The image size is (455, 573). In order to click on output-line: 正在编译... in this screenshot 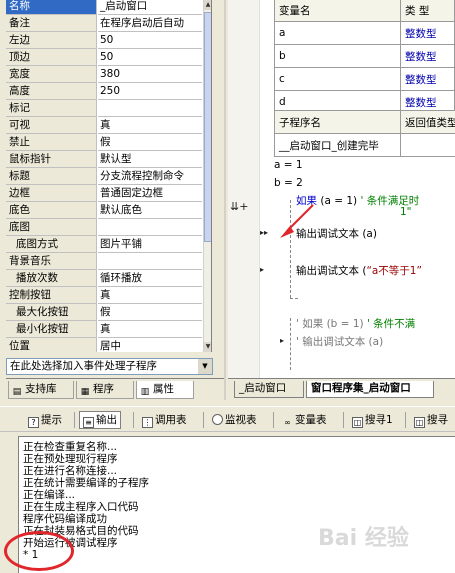, I will do `click(49, 495)`.